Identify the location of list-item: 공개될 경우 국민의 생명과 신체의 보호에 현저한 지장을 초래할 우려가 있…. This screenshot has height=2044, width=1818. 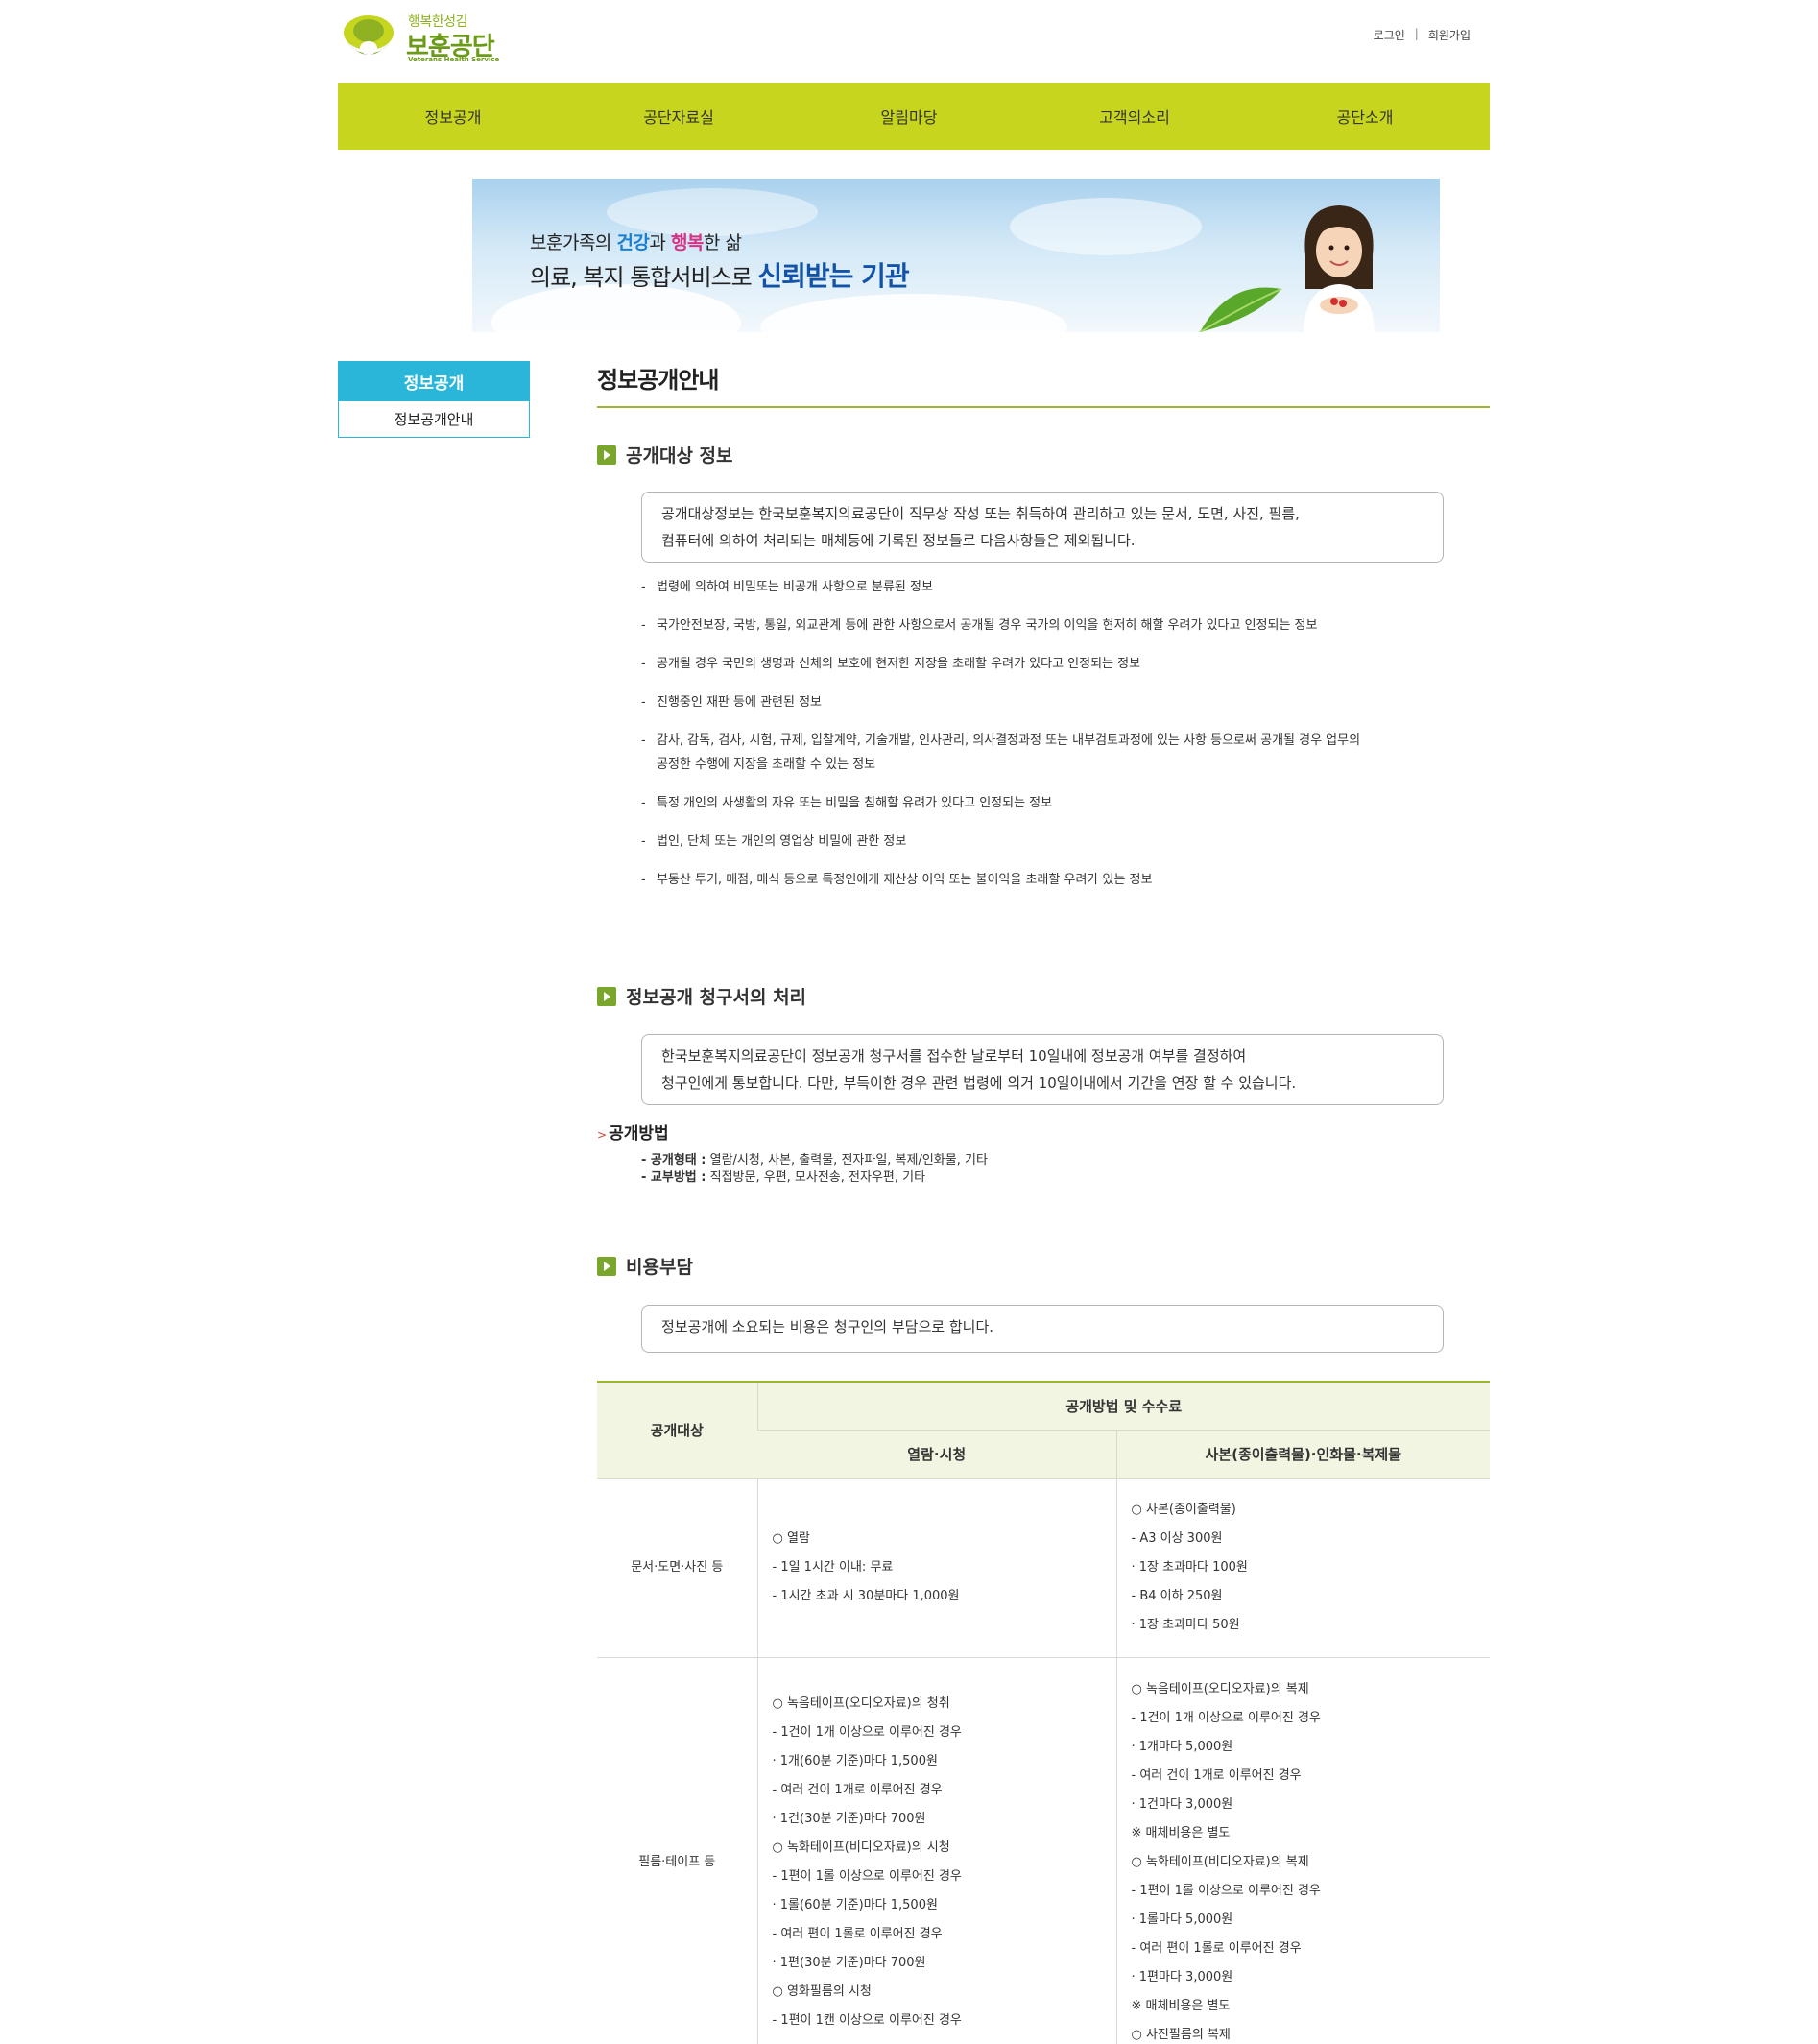
(1006, 664).